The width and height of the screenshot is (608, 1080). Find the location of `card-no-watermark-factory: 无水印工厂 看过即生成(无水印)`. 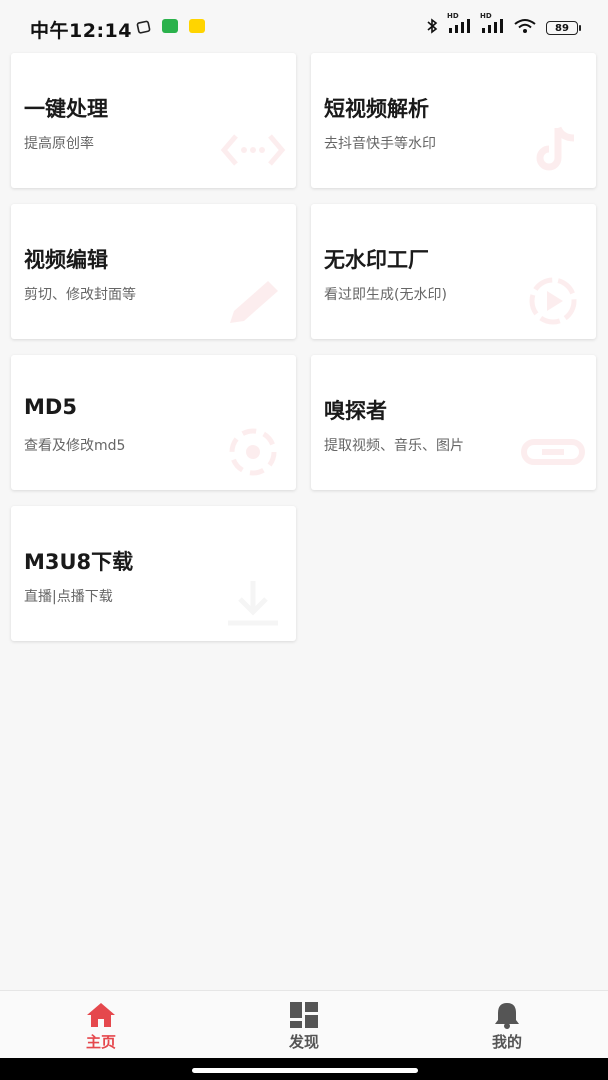

card-no-watermark-factory: 无水印工厂 看过即生成(无水印) is located at coordinates (453, 271).